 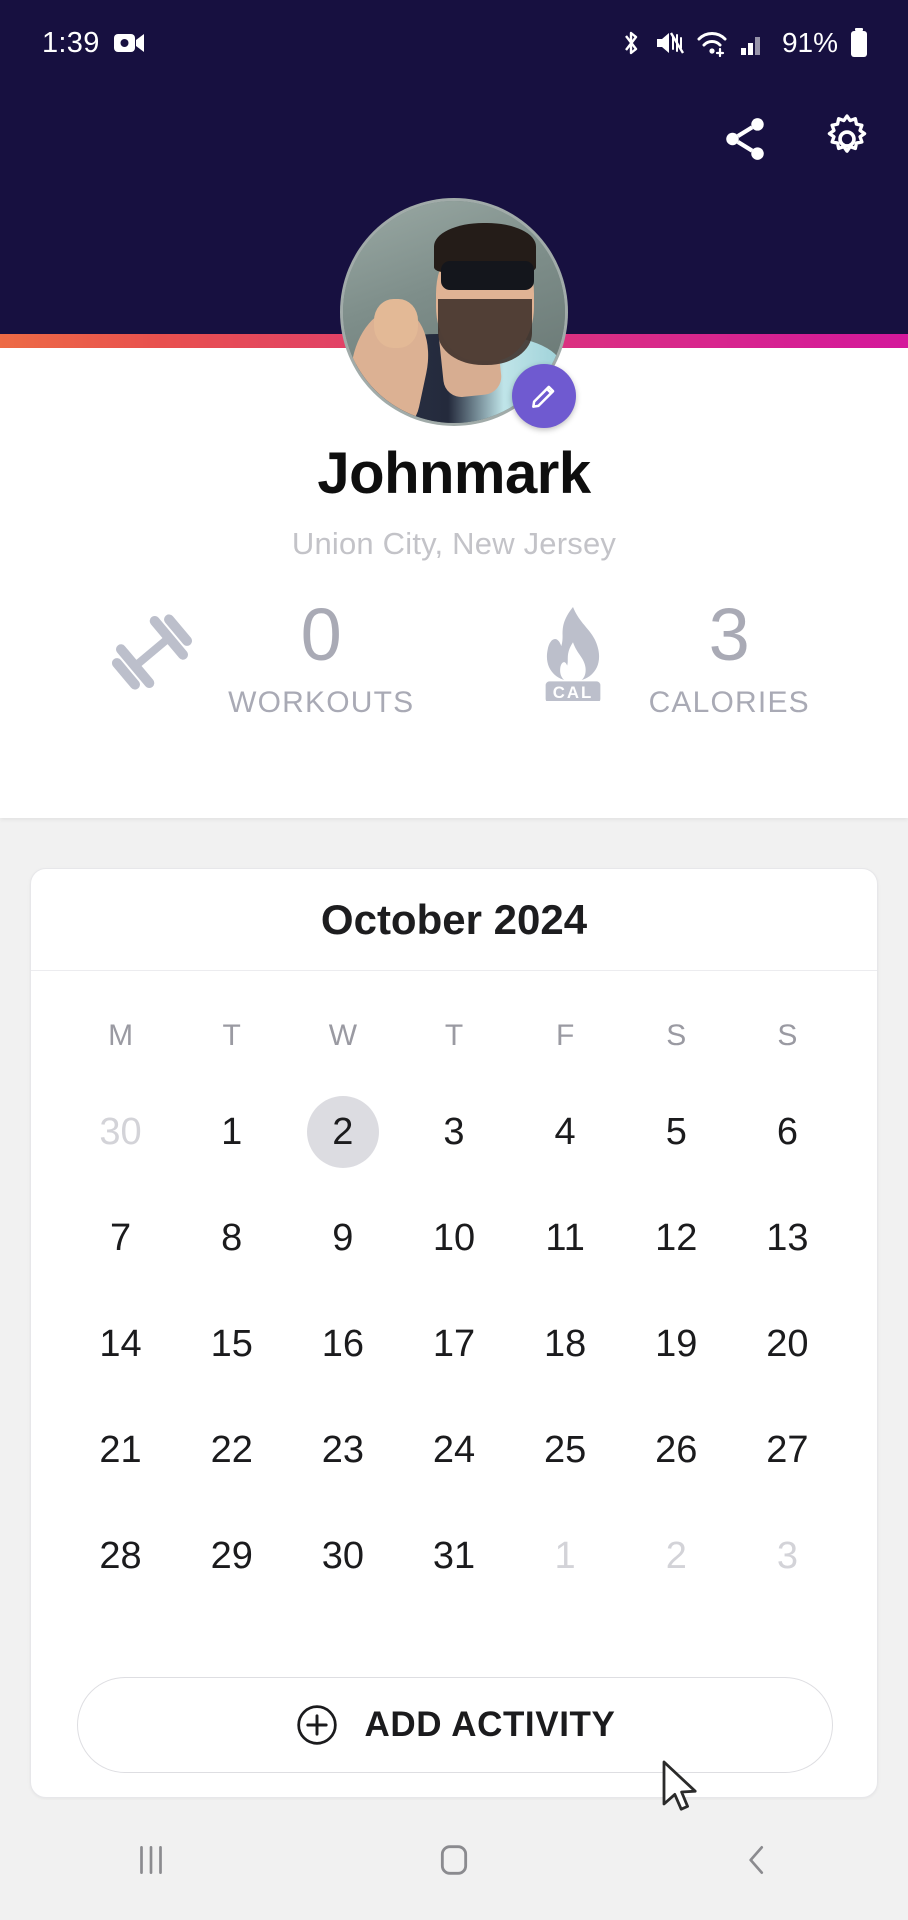 What do you see at coordinates (458, 313) in the screenshot?
I see `avatar-wrapper` at bounding box center [458, 313].